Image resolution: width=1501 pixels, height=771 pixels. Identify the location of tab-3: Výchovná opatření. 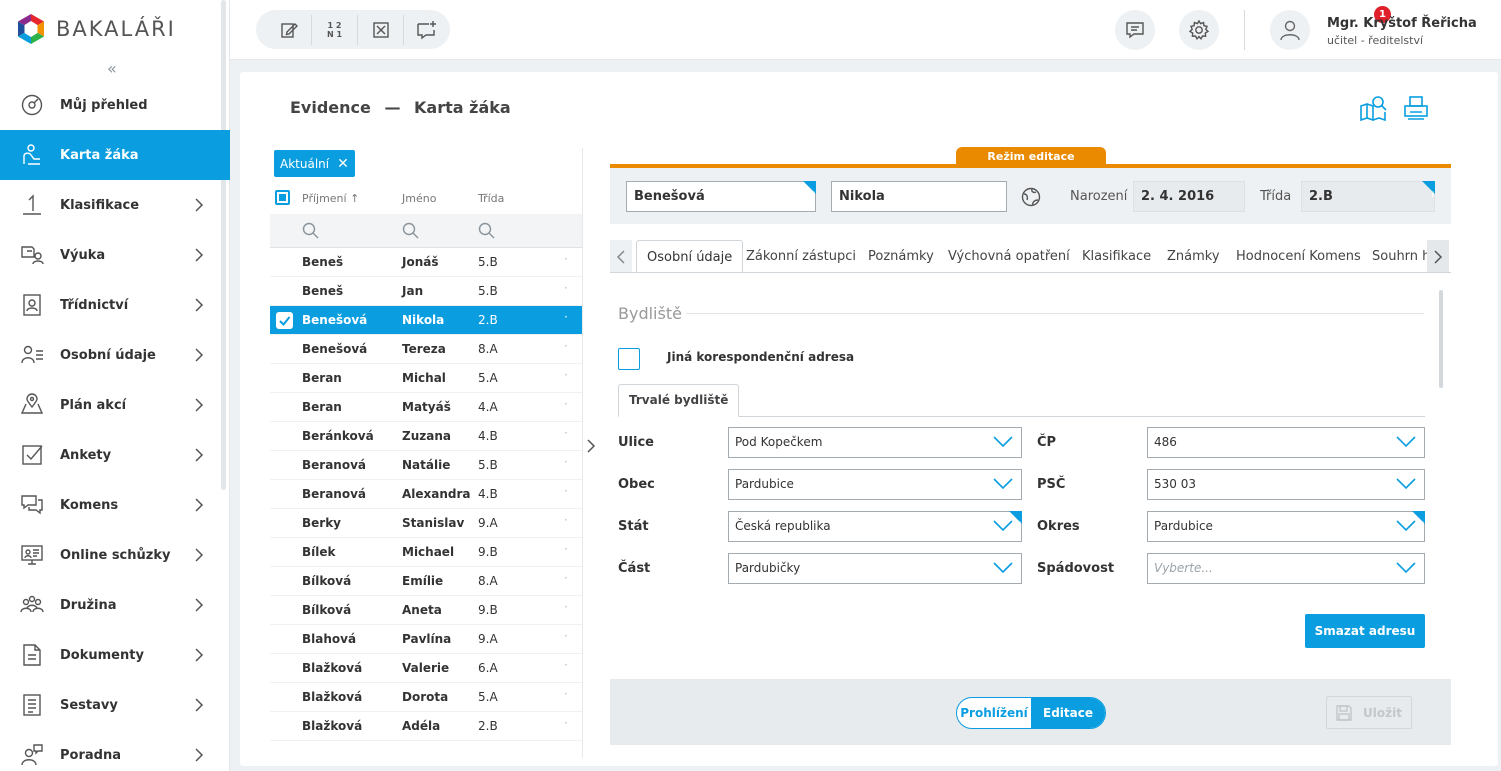
(1009, 256).